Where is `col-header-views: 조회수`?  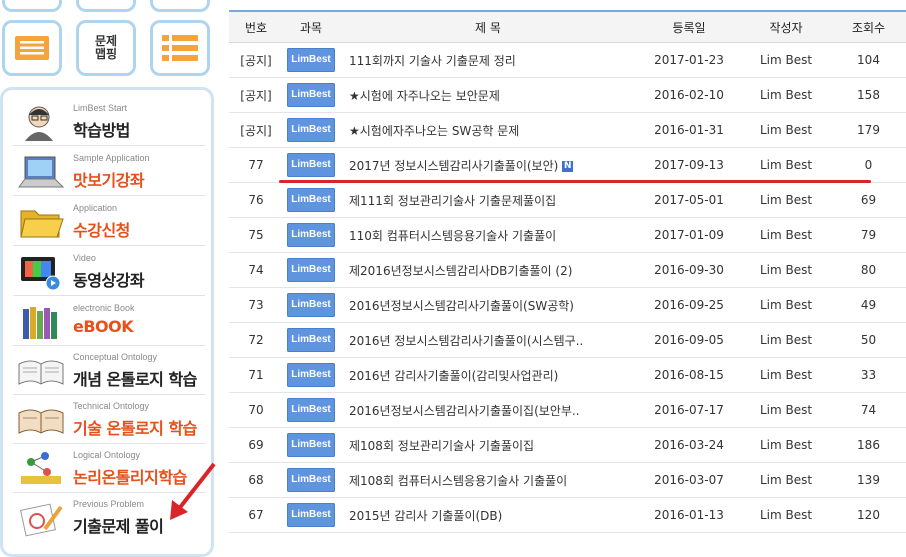 col-header-views: 조회수 is located at coordinates (868, 27).